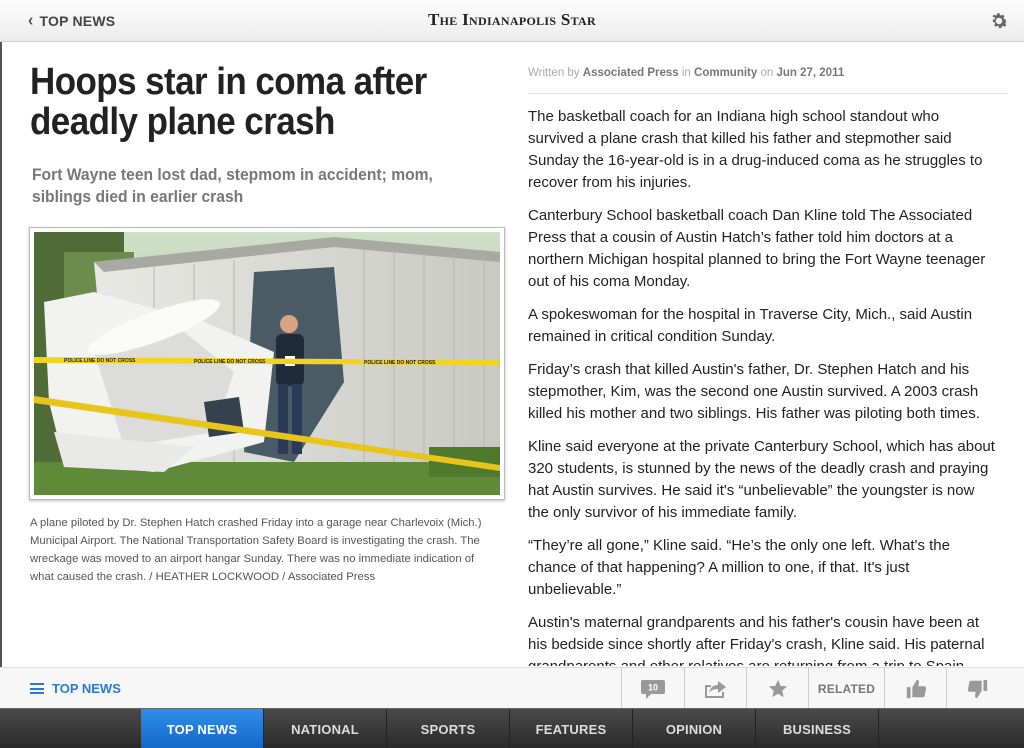 This screenshot has width=1024, height=748. What do you see at coordinates (1, 353) in the screenshot?
I see `left-edge-divider` at bounding box center [1, 353].